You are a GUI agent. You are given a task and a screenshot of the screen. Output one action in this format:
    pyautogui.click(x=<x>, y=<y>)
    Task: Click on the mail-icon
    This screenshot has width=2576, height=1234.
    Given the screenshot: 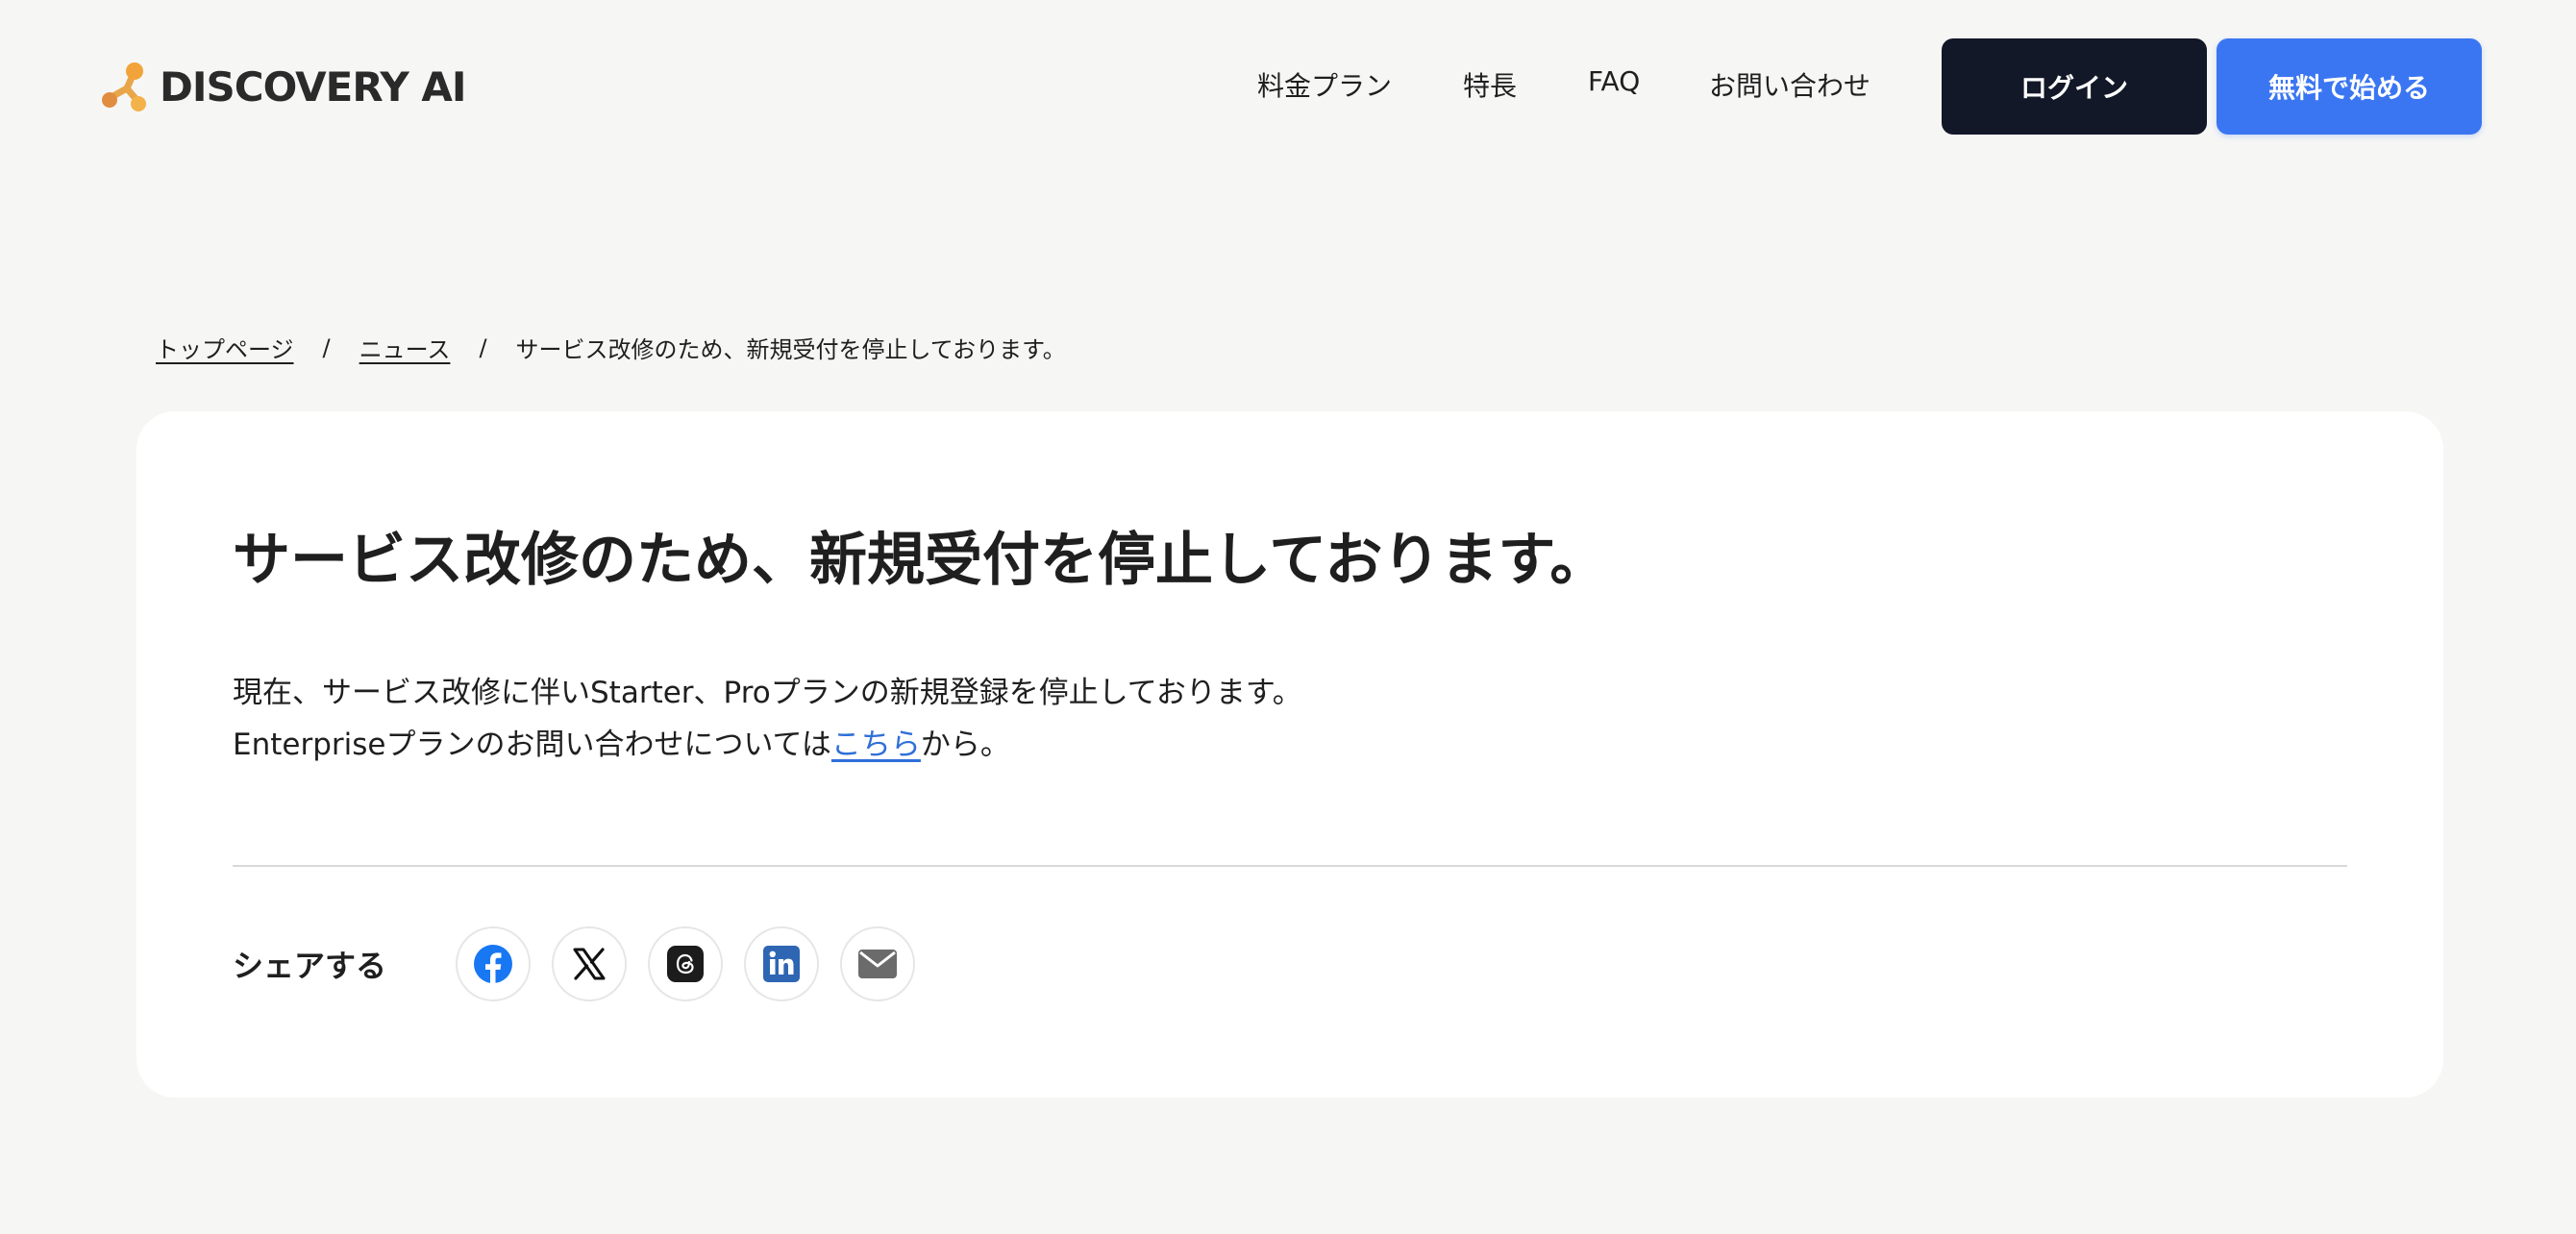 What is the action you would take?
    pyautogui.click(x=877, y=964)
    